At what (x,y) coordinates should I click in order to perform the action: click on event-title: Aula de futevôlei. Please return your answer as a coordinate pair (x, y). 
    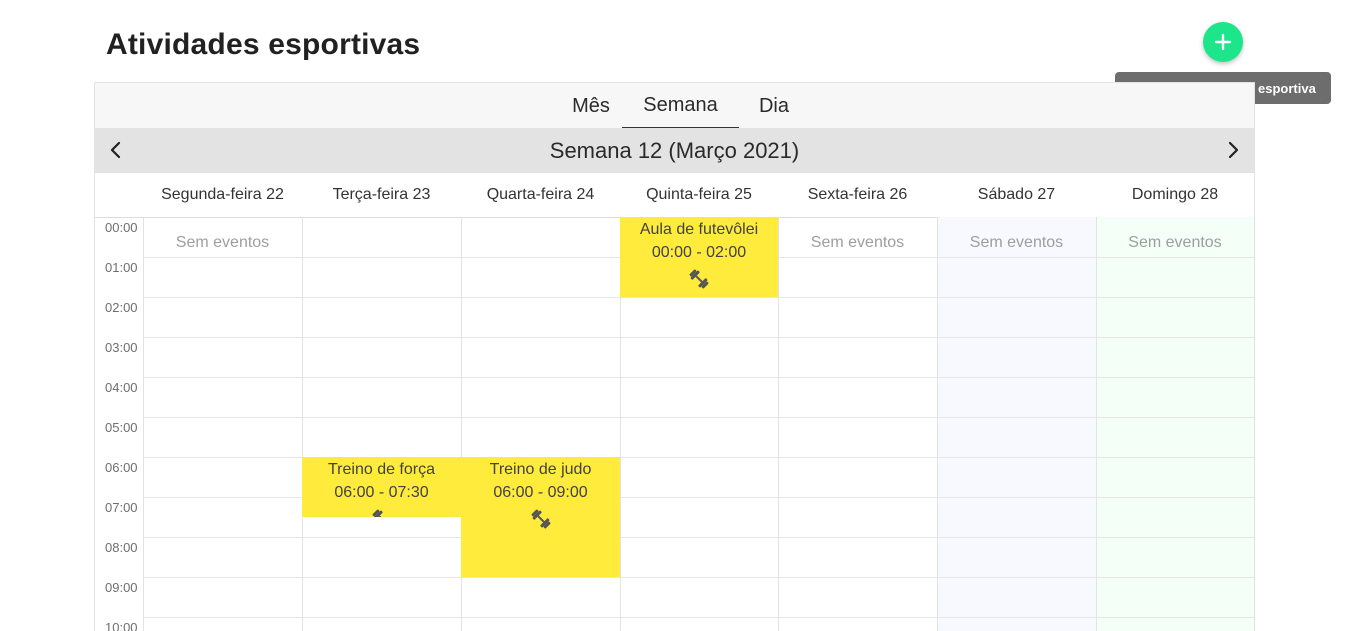
    Looking at the image, I should click on (699, 229).